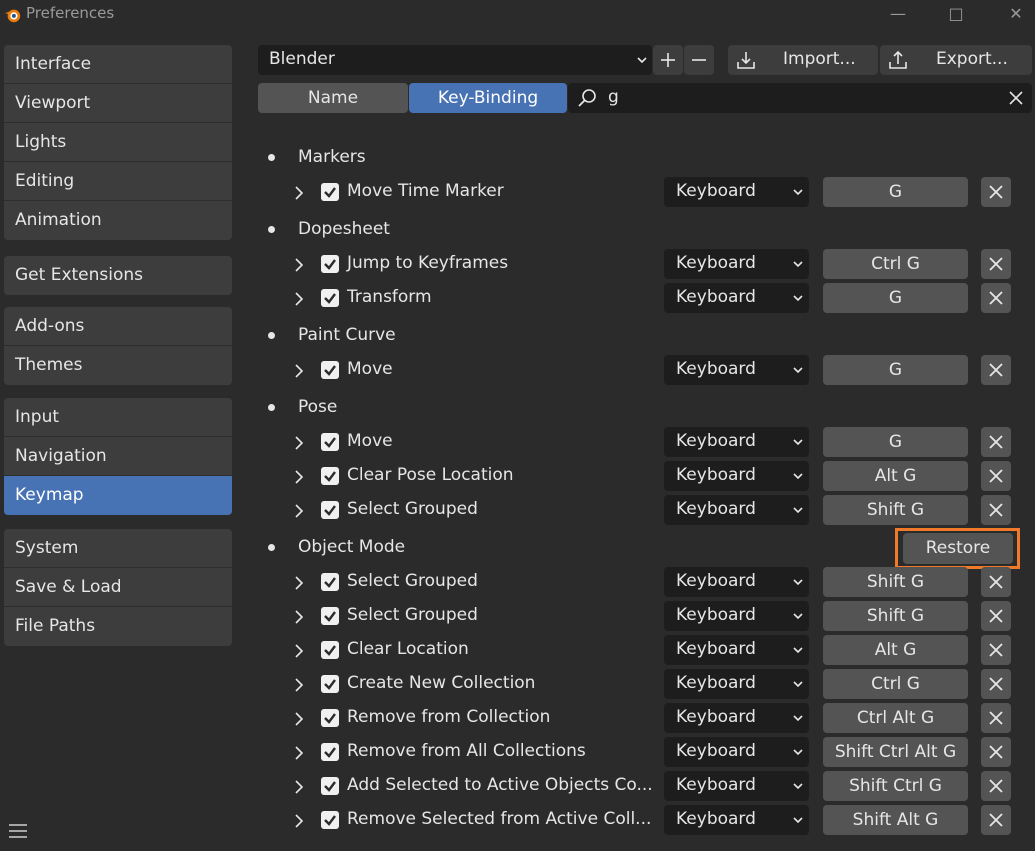 This screenshot has height=851, width=1035. I want to click on sidebar-item-themes: Themes, so click(118, 365).